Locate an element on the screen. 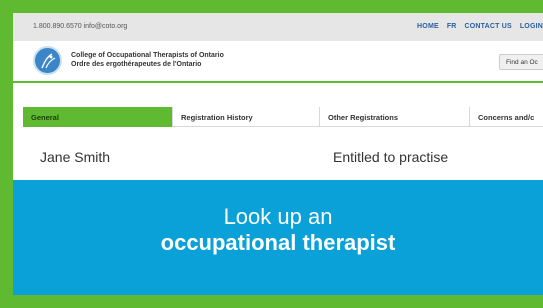 The width and height of the screenshot is (543, 308). tab-registration-history: Registration History is located at coordinates (246, 117).